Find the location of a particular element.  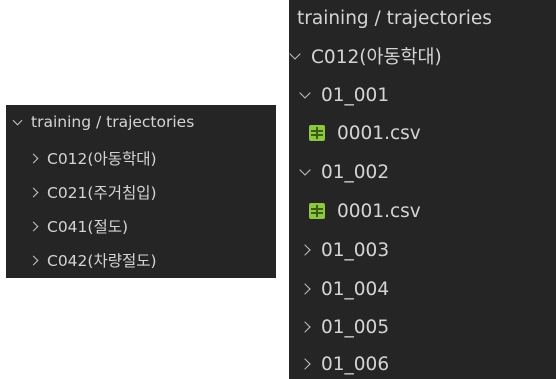

tree-folder-c021: C021(주거침입) is located at coordinates (92, 192).